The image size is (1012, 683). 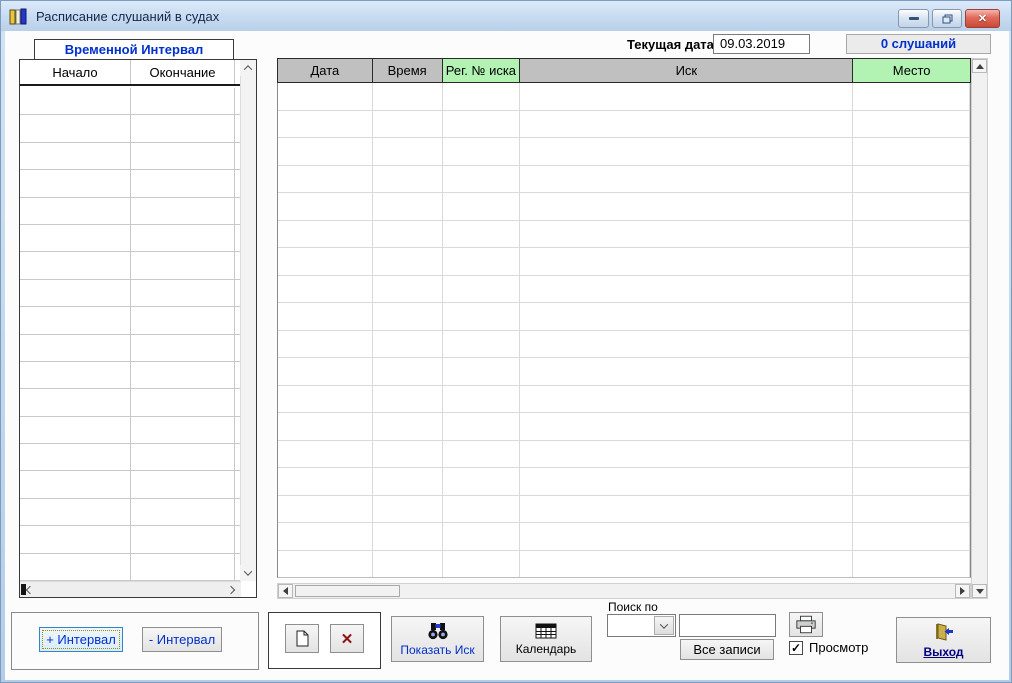 I want to click on search-field-combobox, so click(x=641, y=625).